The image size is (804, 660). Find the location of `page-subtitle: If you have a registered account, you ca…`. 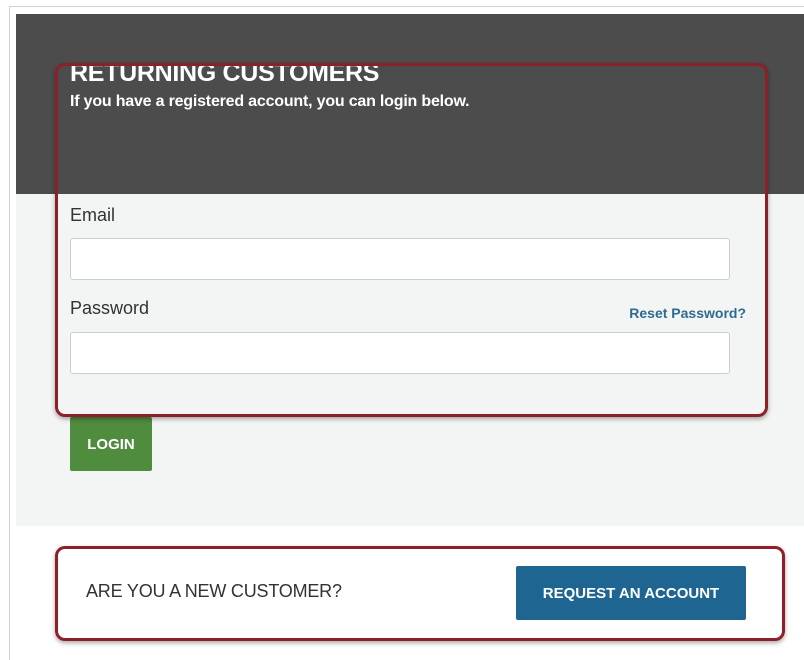

page-subtitle: If you have a registered account, you ca… is located at coordinates (270, 101).